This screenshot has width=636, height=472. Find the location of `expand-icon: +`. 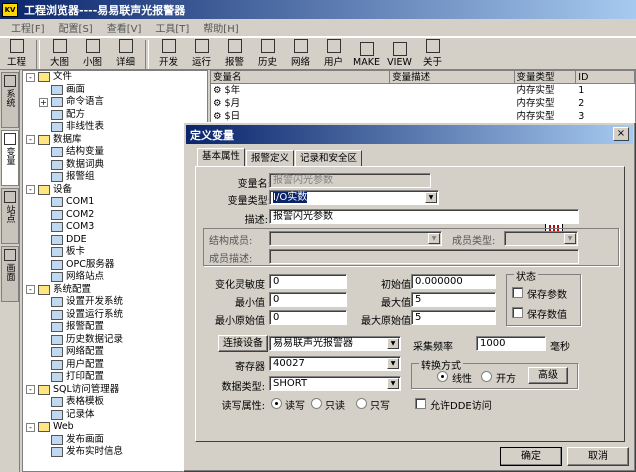

expand-icon: + is located at coordinates (43, 102).